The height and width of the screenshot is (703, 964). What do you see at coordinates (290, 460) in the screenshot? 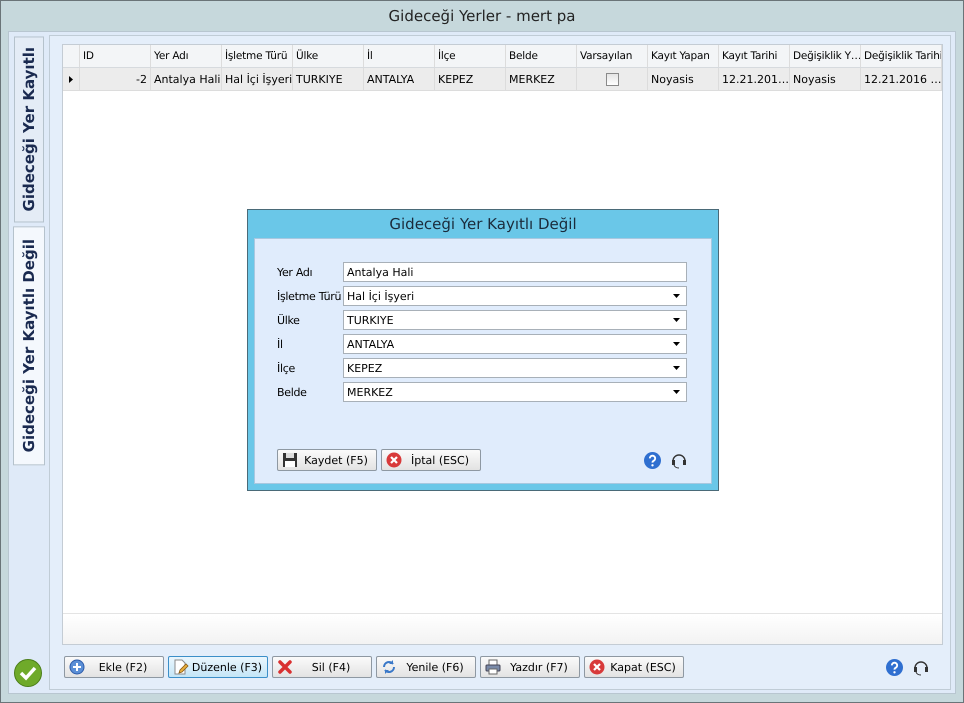
I see `floppy-icon` at bounding box center [290, 460].